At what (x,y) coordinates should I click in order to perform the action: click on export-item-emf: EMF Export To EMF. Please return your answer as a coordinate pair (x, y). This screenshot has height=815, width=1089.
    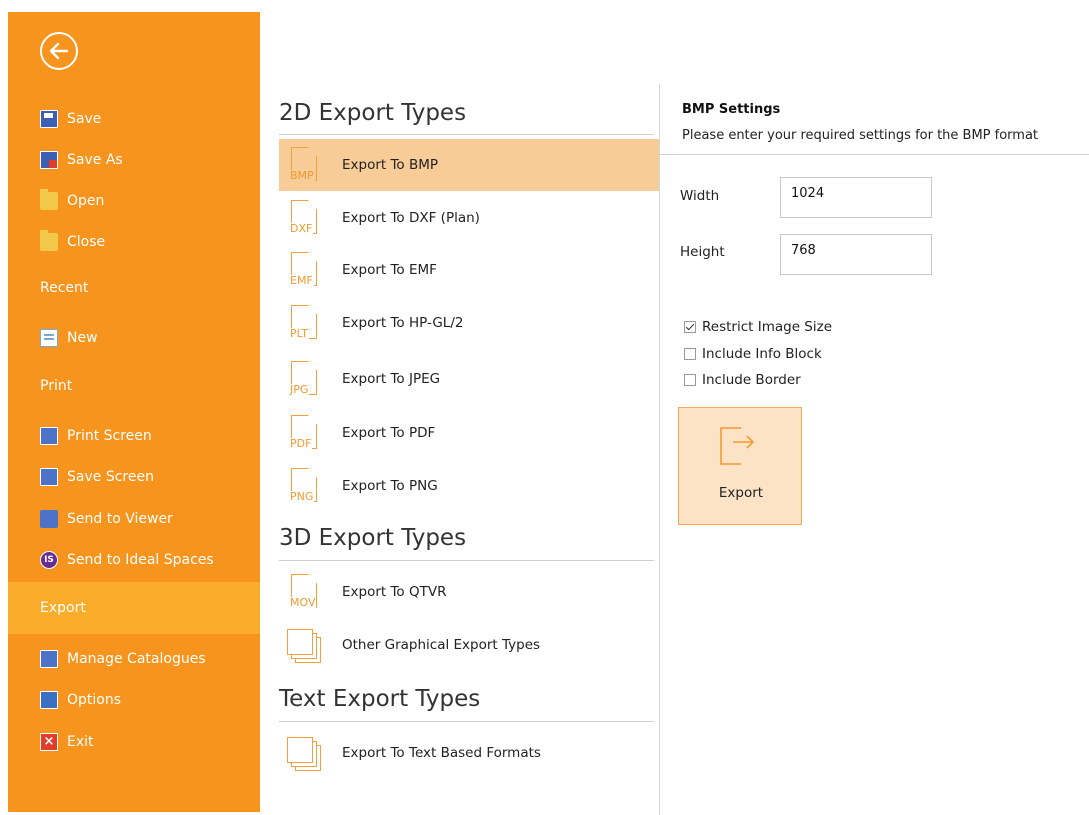
    Looking at the image, I should click on (469, 270).